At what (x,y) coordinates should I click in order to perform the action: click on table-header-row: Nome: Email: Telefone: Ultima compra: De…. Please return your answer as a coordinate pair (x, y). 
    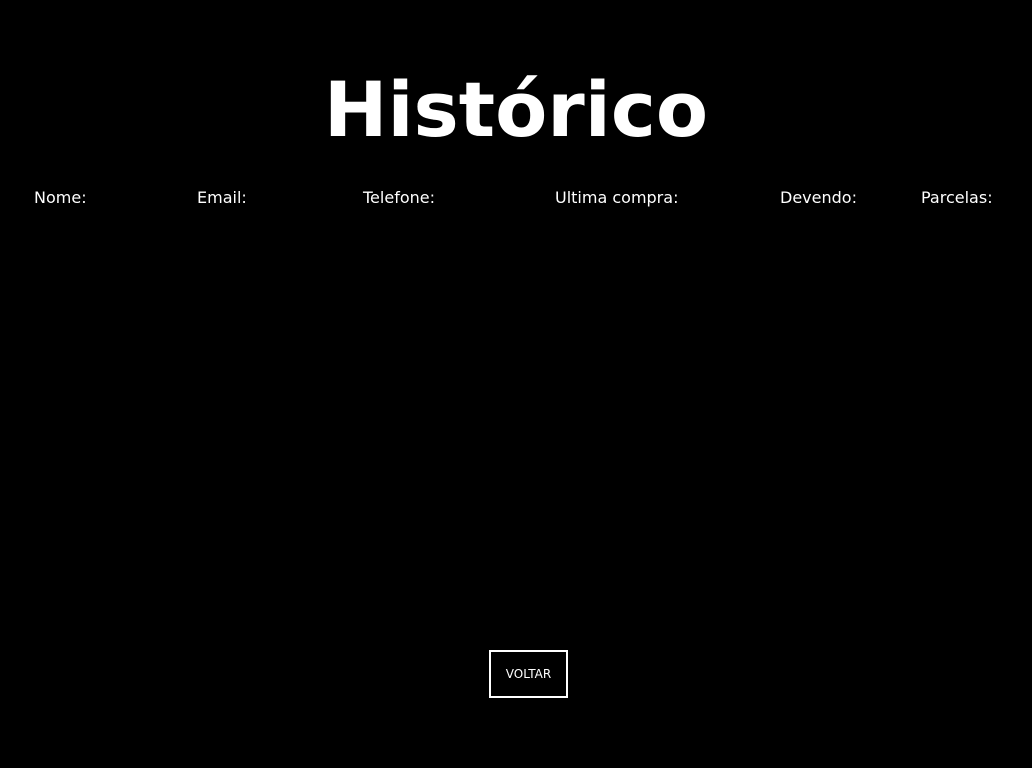
    Looking at the image, I should click on (516, 198).